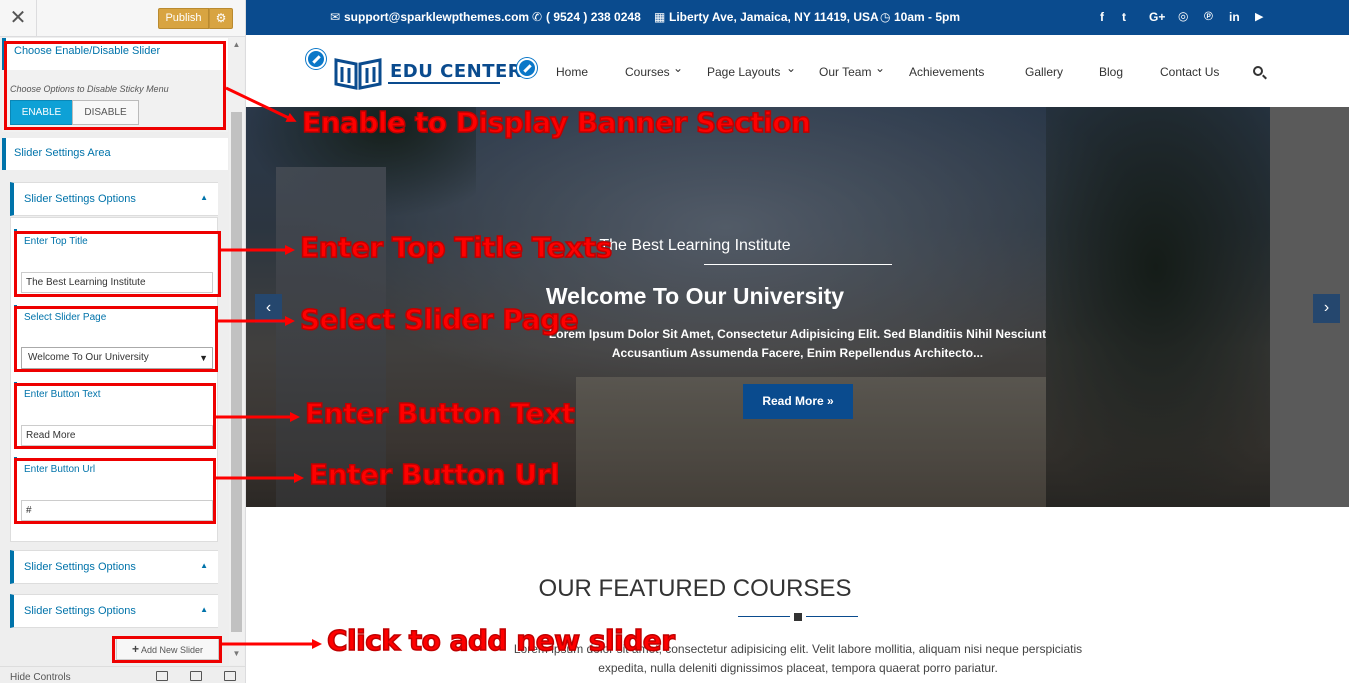  What do you see at coordinates (18, 18) in the screenshot?
I see `close-icon: ✕` at bounding box center [18, 18].